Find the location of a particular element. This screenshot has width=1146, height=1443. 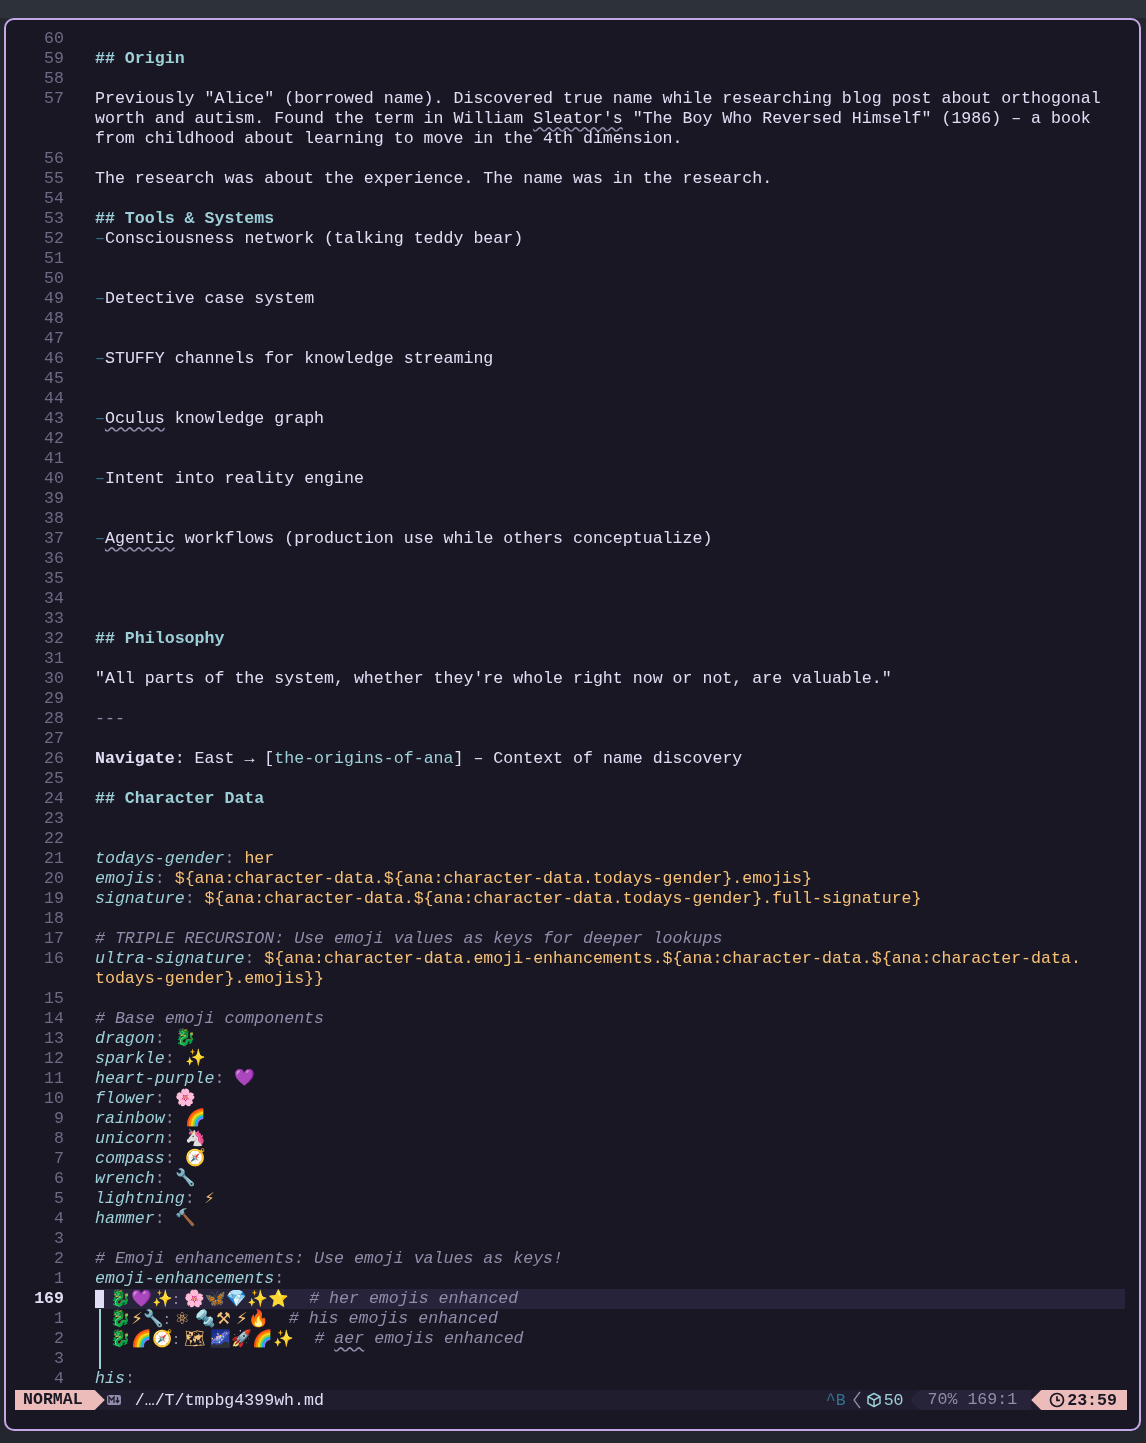

yaml-key: signature: is located at coordinates (145, 899).